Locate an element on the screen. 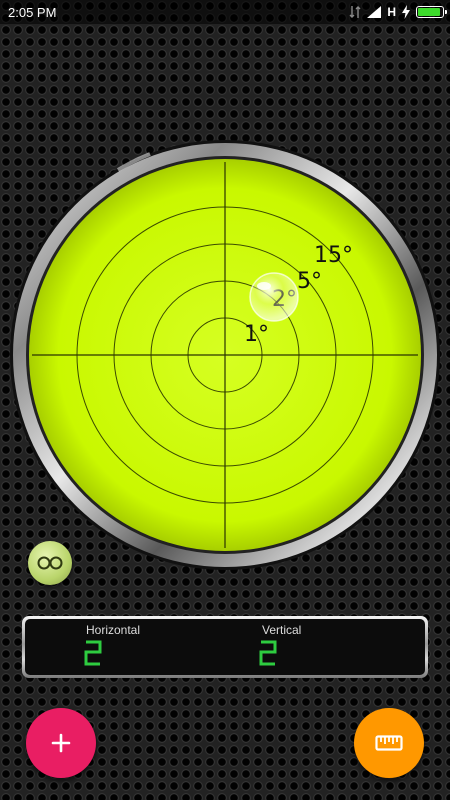 This screenshot has width=450, height=800. signal-icon is located at coordinates (374, 12).